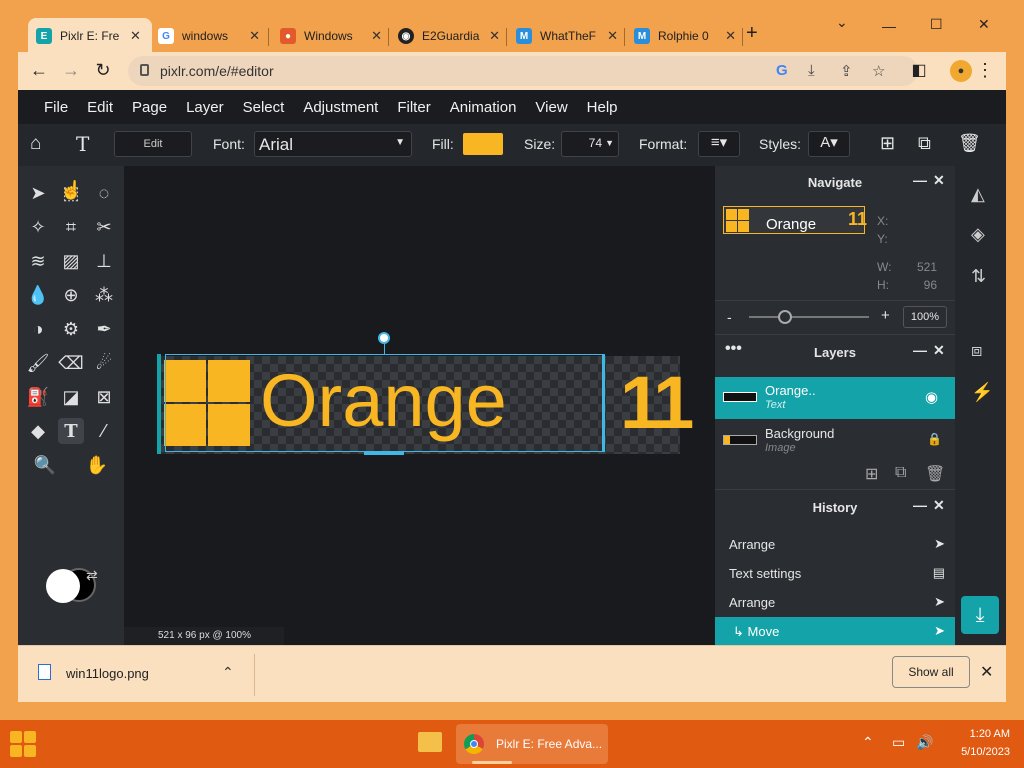 The height and width of the screenshot is (768, 1024). I want to click on show-all-button: Show all, so click(931, 672).